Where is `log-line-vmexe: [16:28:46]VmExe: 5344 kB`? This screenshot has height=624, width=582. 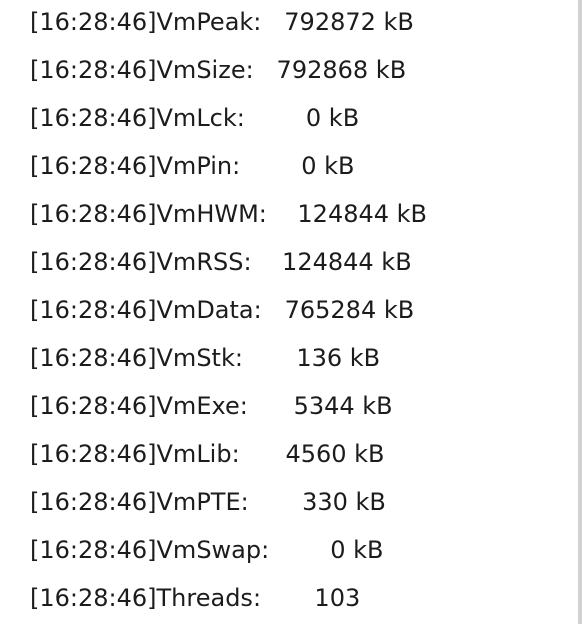
log-line-vmexe: [16:28:46]VmExe: 5344 kB is located at coordinates (211, 406).